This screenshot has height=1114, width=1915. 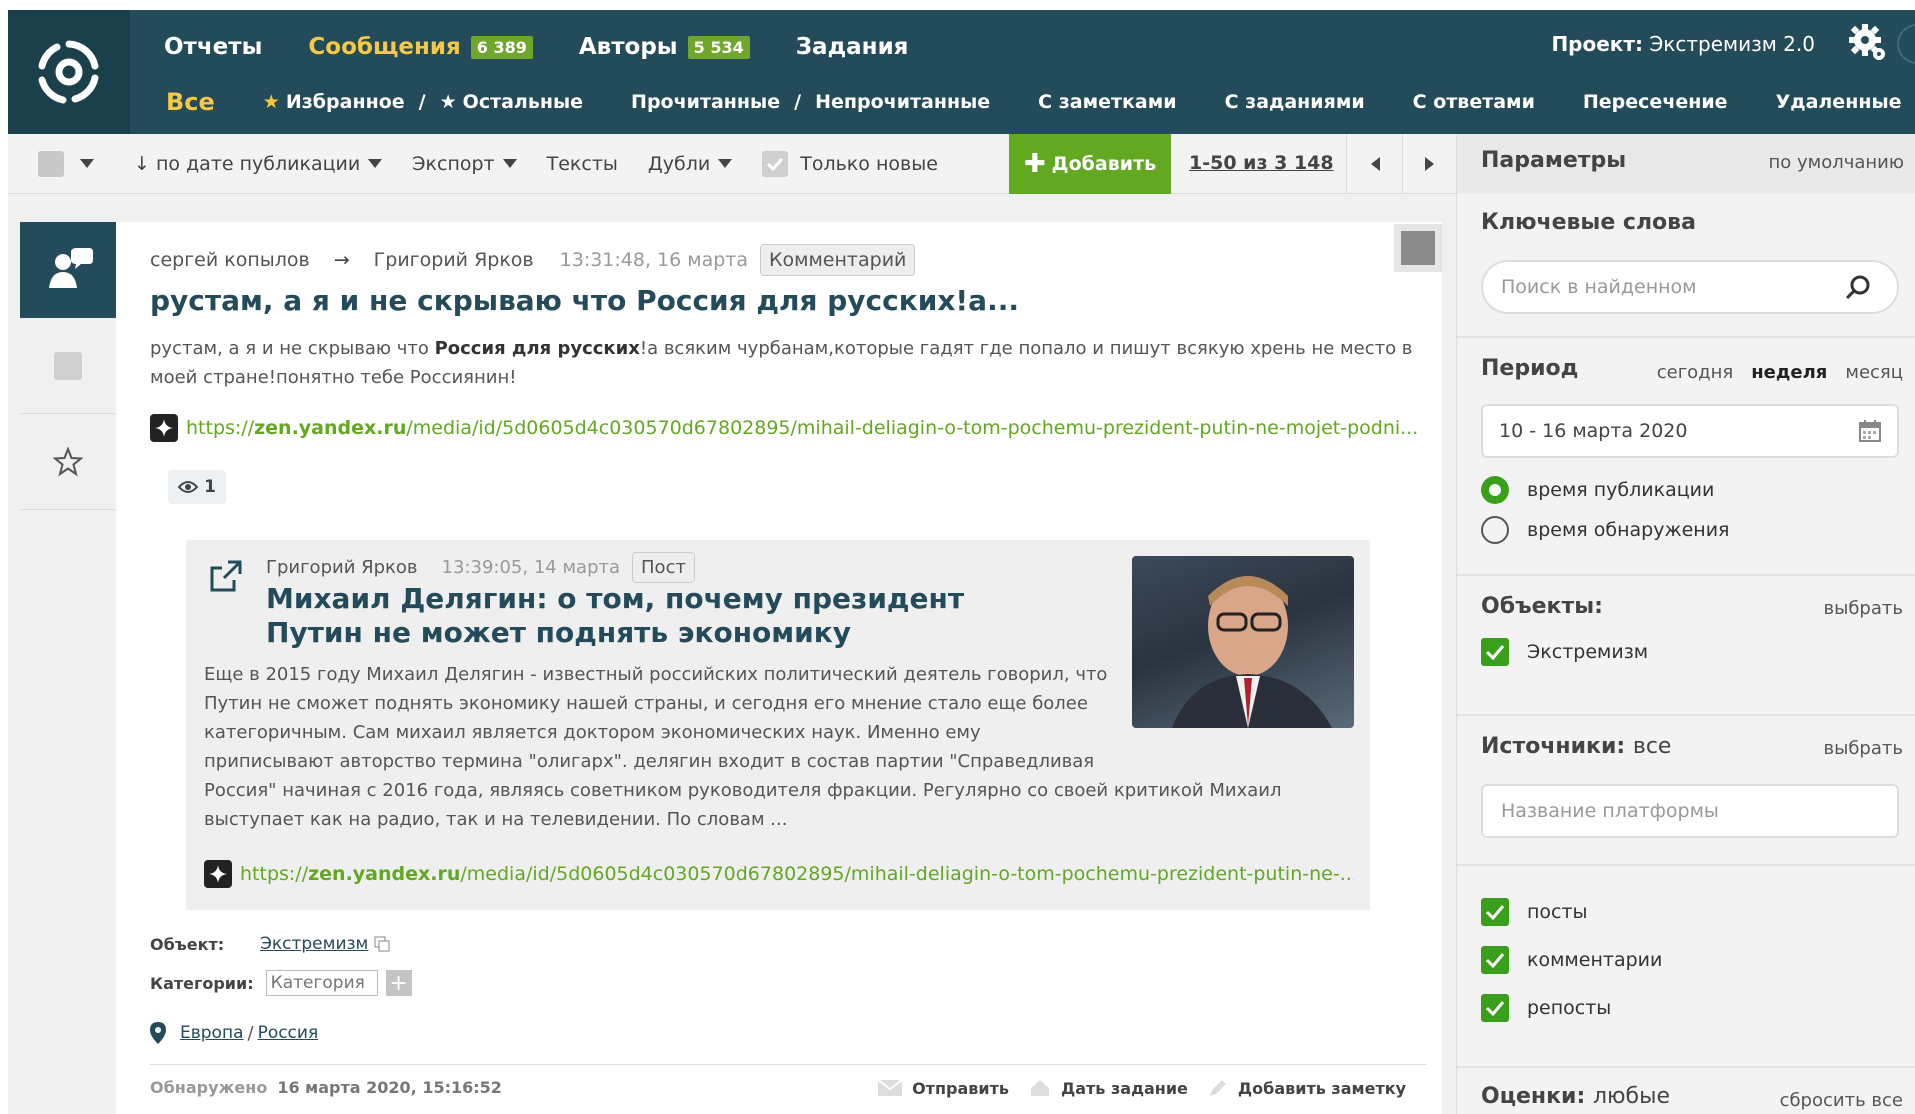 What do you see at coordinates (68, 668) in the screenshot?
I see `message-side-actions` at bounding box center [68, 668].